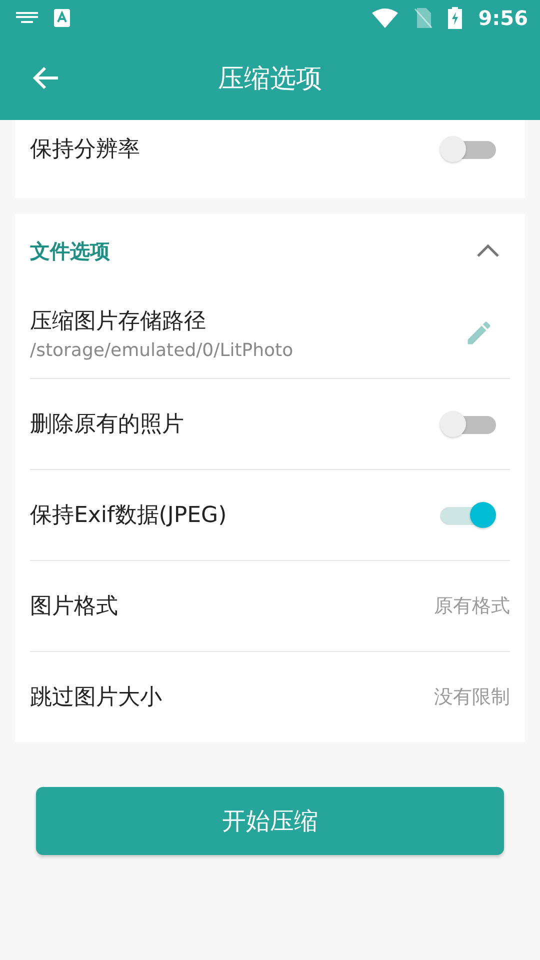  What do you see at coordinates (270, 79) in the screenshot?
I see `screen-title: 压缩选项` at bounding box center [270, 79].